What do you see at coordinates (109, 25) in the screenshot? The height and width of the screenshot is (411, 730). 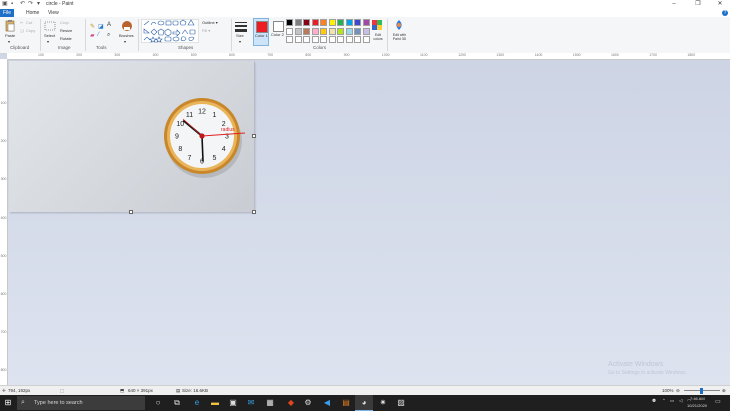 I see `text-icon: A` at bounding box center [109, 25].